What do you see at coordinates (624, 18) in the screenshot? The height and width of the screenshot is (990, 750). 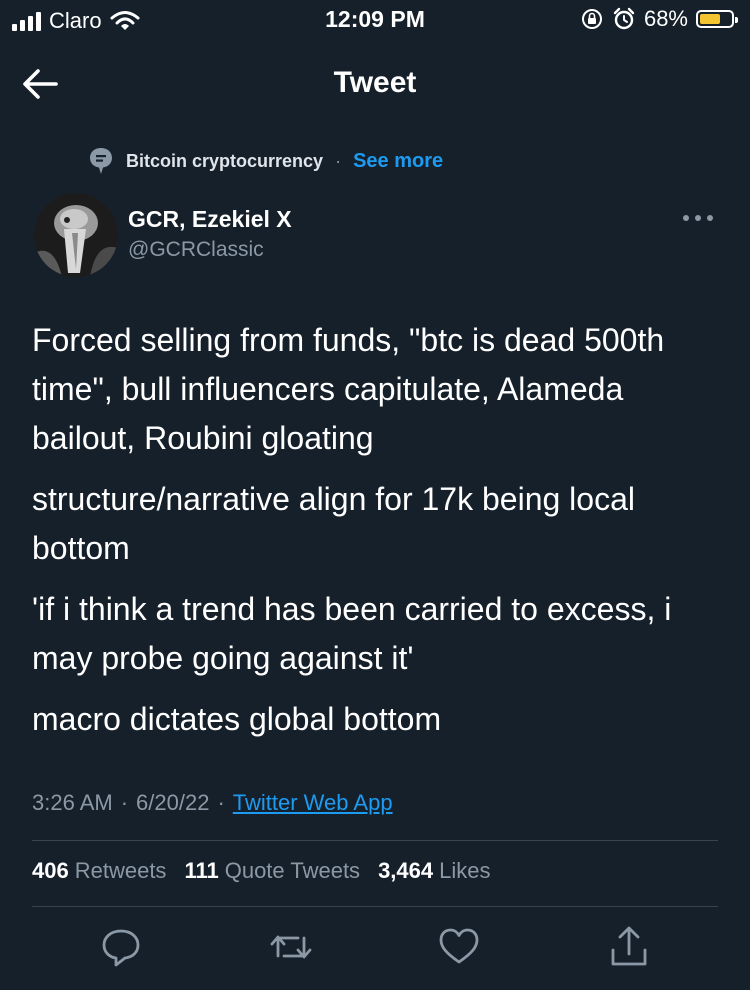 I see `alarm-icon` at bounding box center [624, 18].